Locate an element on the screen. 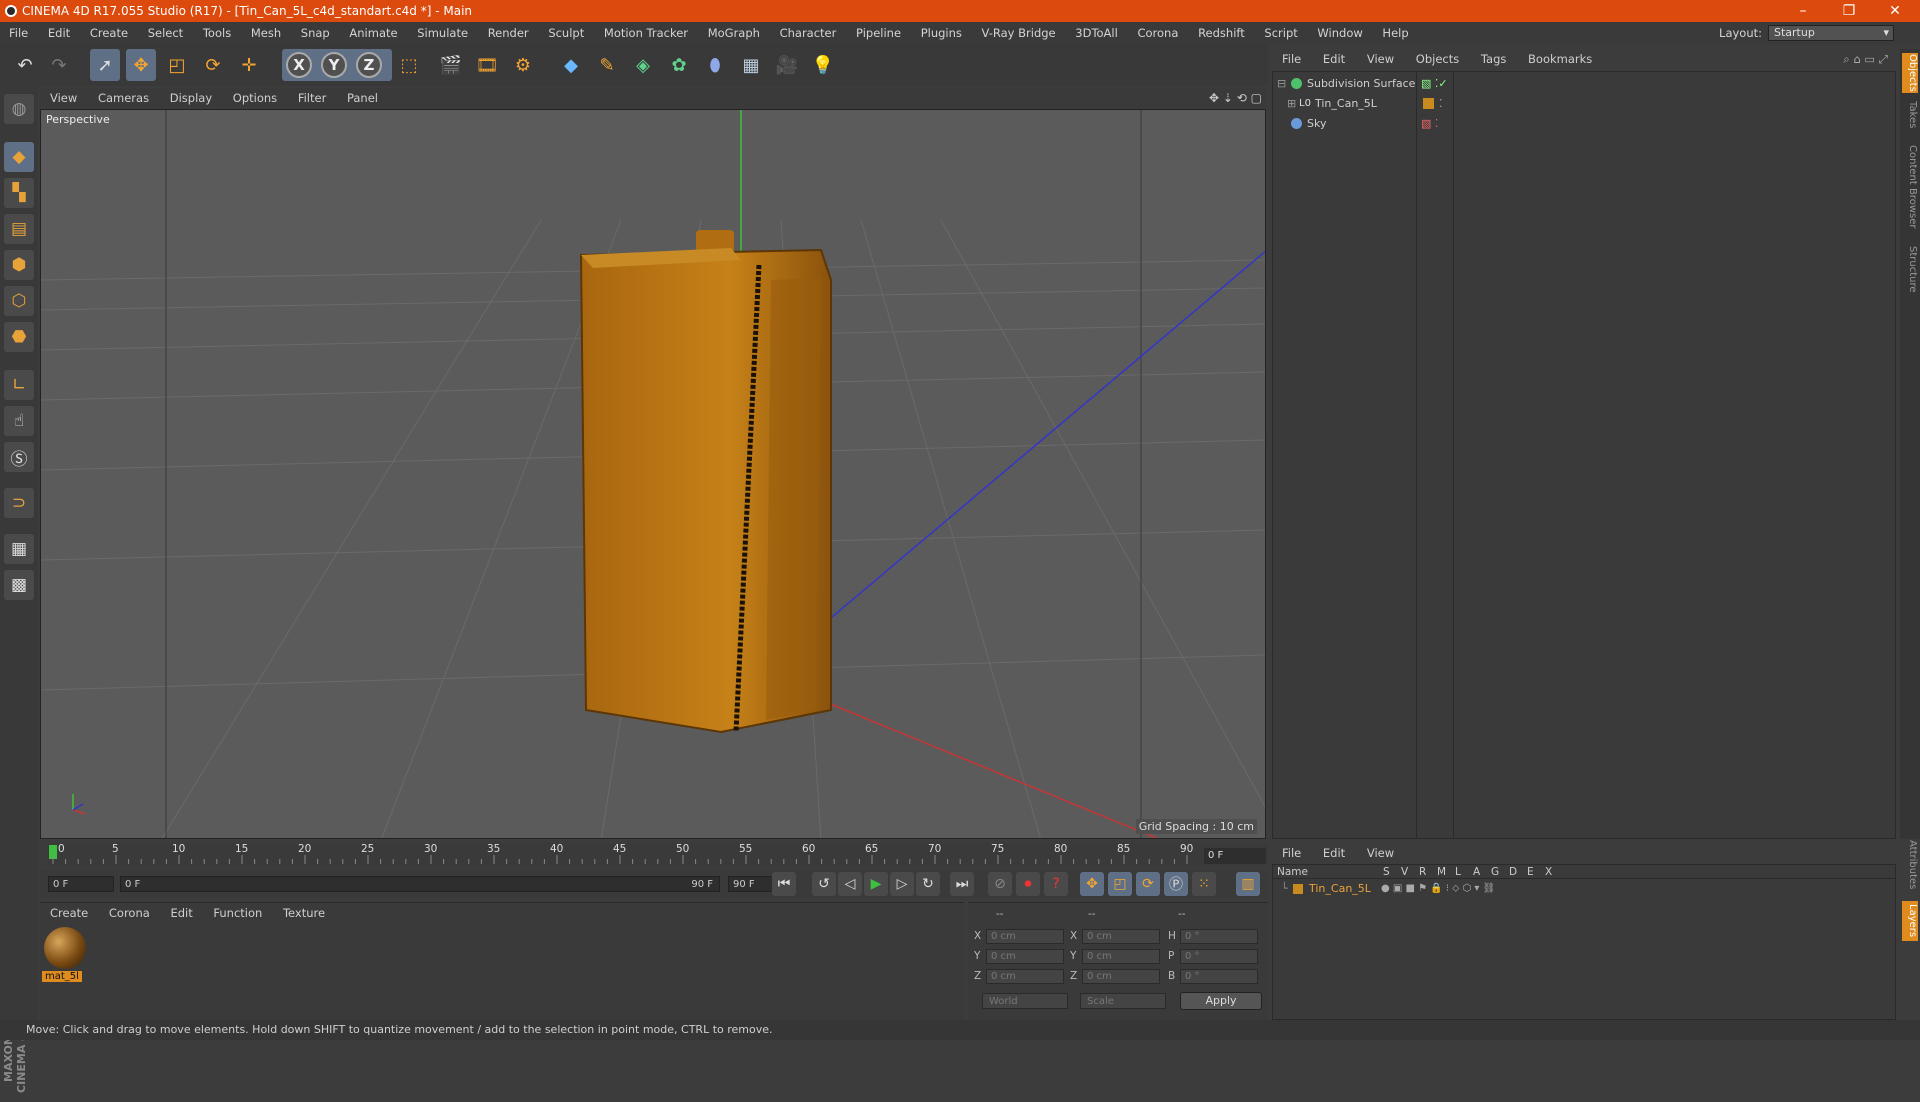 This screenshot has width=1920, height=1102. layer-color-swatch is located at coordinates (1298, 889).